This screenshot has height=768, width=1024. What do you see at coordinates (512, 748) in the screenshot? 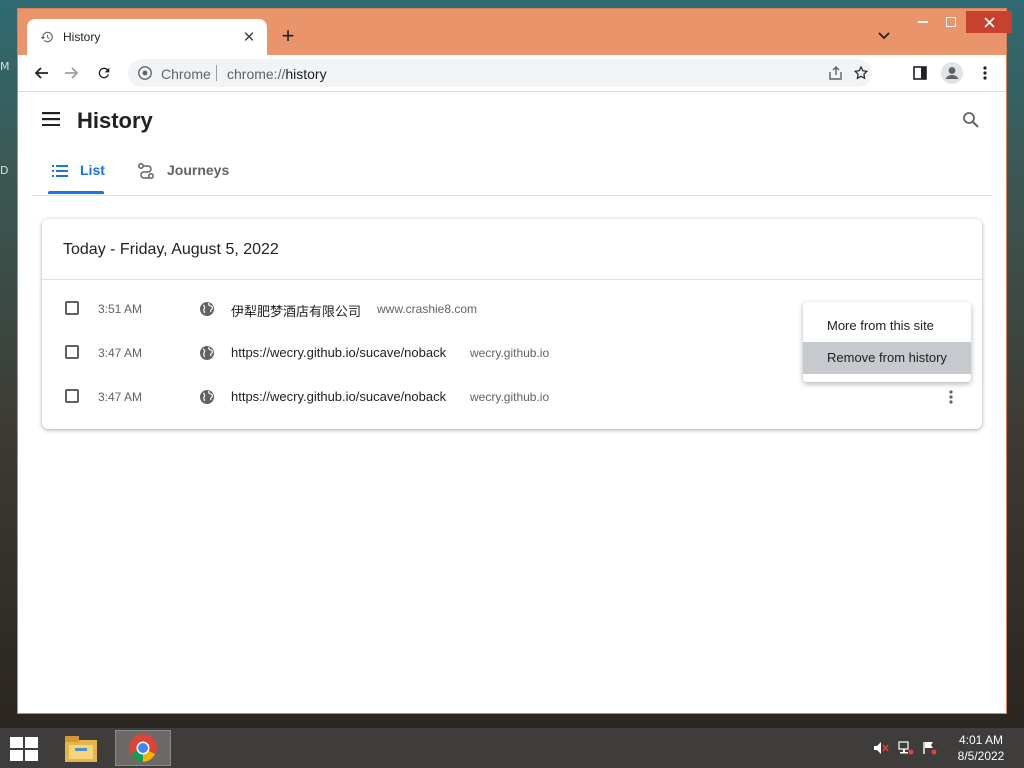
I see `taskbar: 4:01 AM 8/5/2022` at bounding box center [512, 748].